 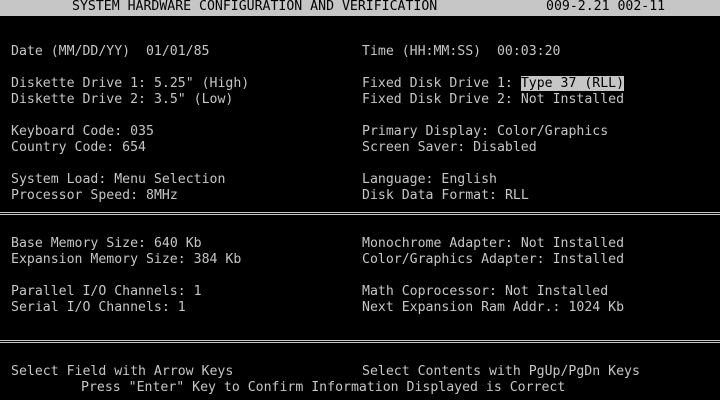 I want to click on field-value: Menu Selection, so click(x=169, y=179).